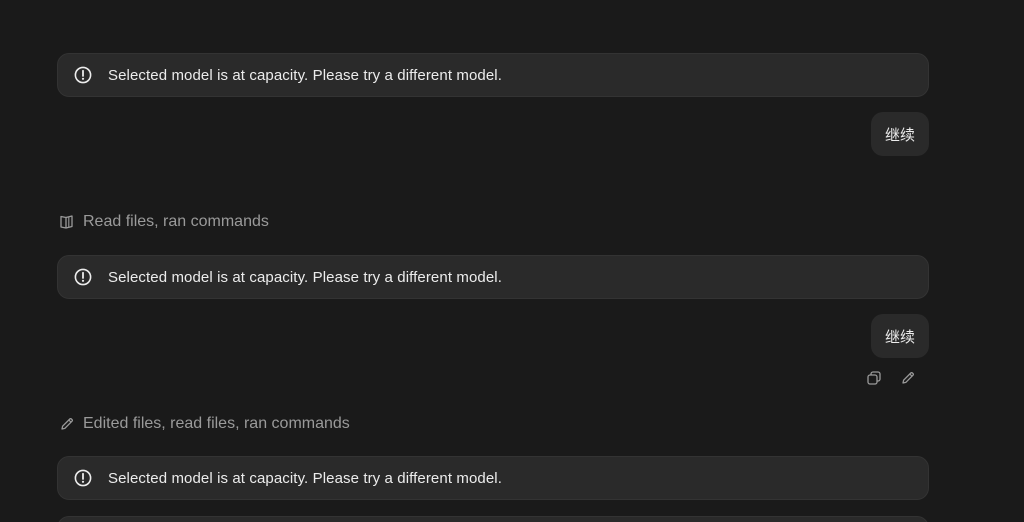 Image resolution: width=1024 pixels, height=522 pixels. What do you see at coordinates (891, 378) in the screenshot?
I see `message-actions` at bounding box center [891, 378].